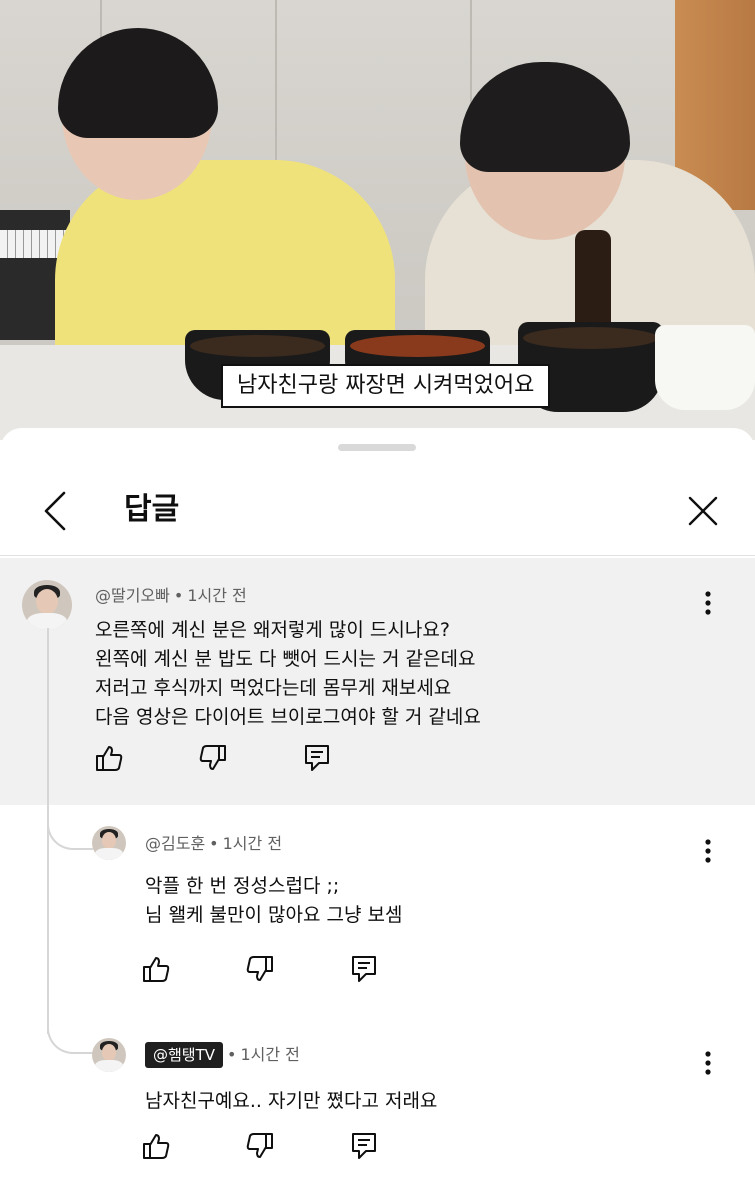 The image size is (755, 1200). I want to click on comment-line: 오른쪽에 계신 분은 왜저렇게 많이 드시나요?, so click(272, 630).